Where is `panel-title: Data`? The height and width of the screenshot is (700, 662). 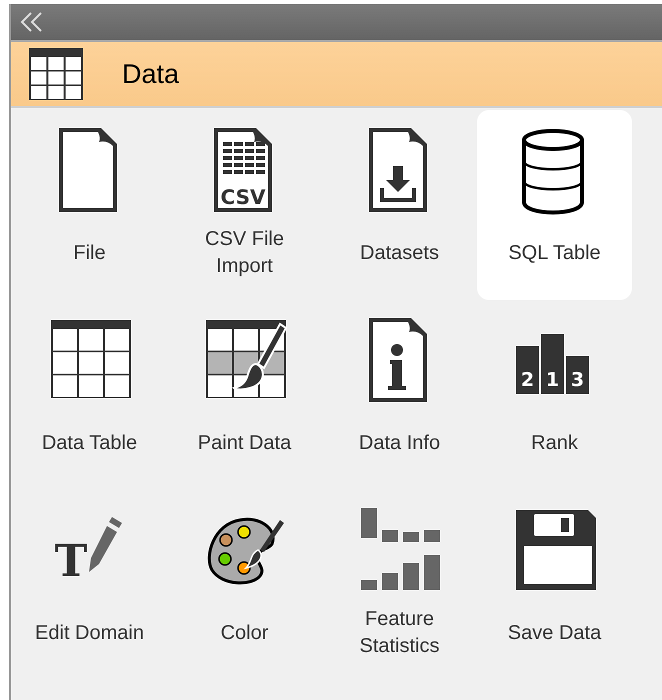 panel-title: Data is located at coordinates (151, 74).